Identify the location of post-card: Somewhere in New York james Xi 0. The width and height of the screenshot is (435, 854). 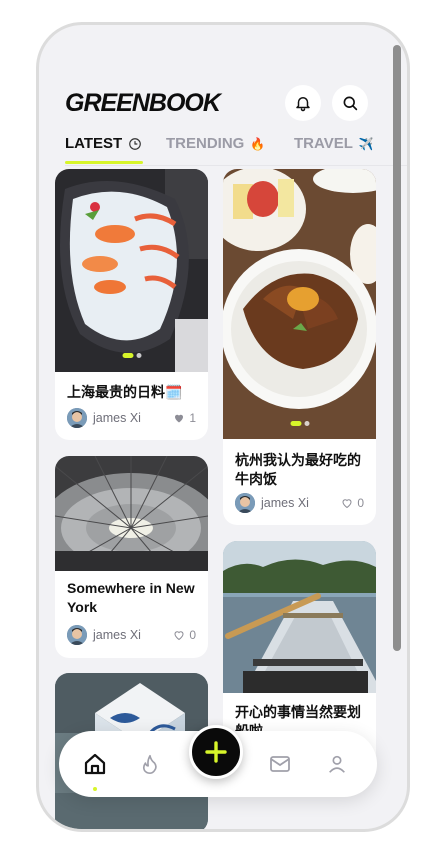
(131, 557).